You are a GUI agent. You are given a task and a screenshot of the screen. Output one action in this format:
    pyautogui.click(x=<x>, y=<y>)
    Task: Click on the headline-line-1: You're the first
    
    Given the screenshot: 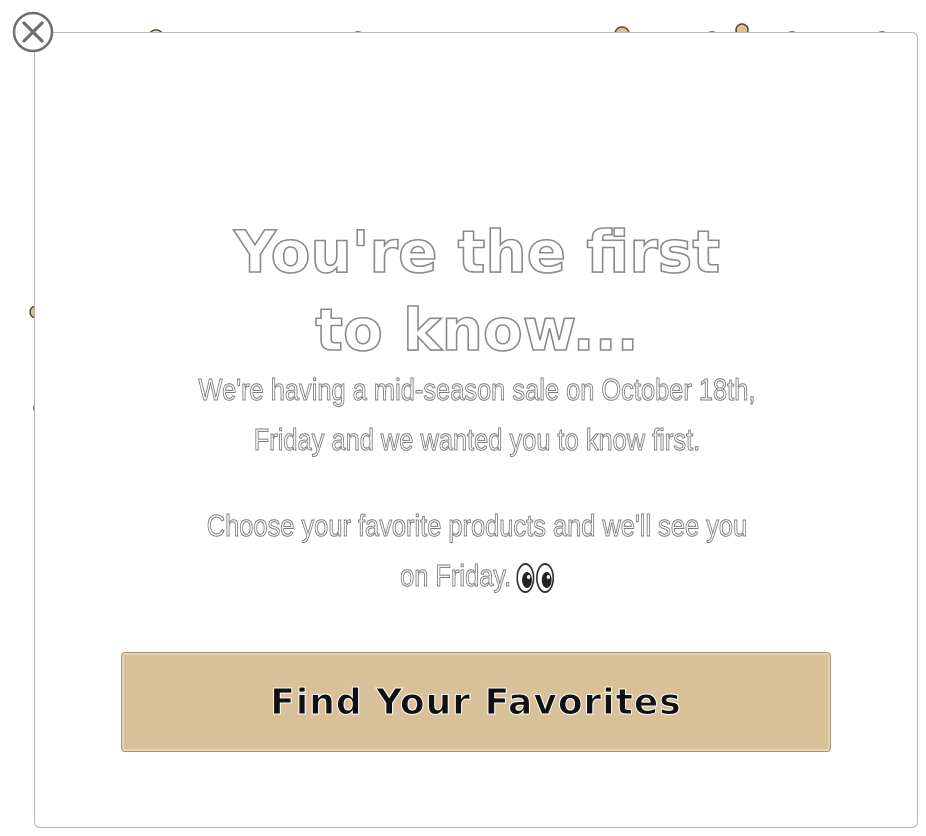 What is the action you would take?
    pyautogui.click(x=477, y=252)
    